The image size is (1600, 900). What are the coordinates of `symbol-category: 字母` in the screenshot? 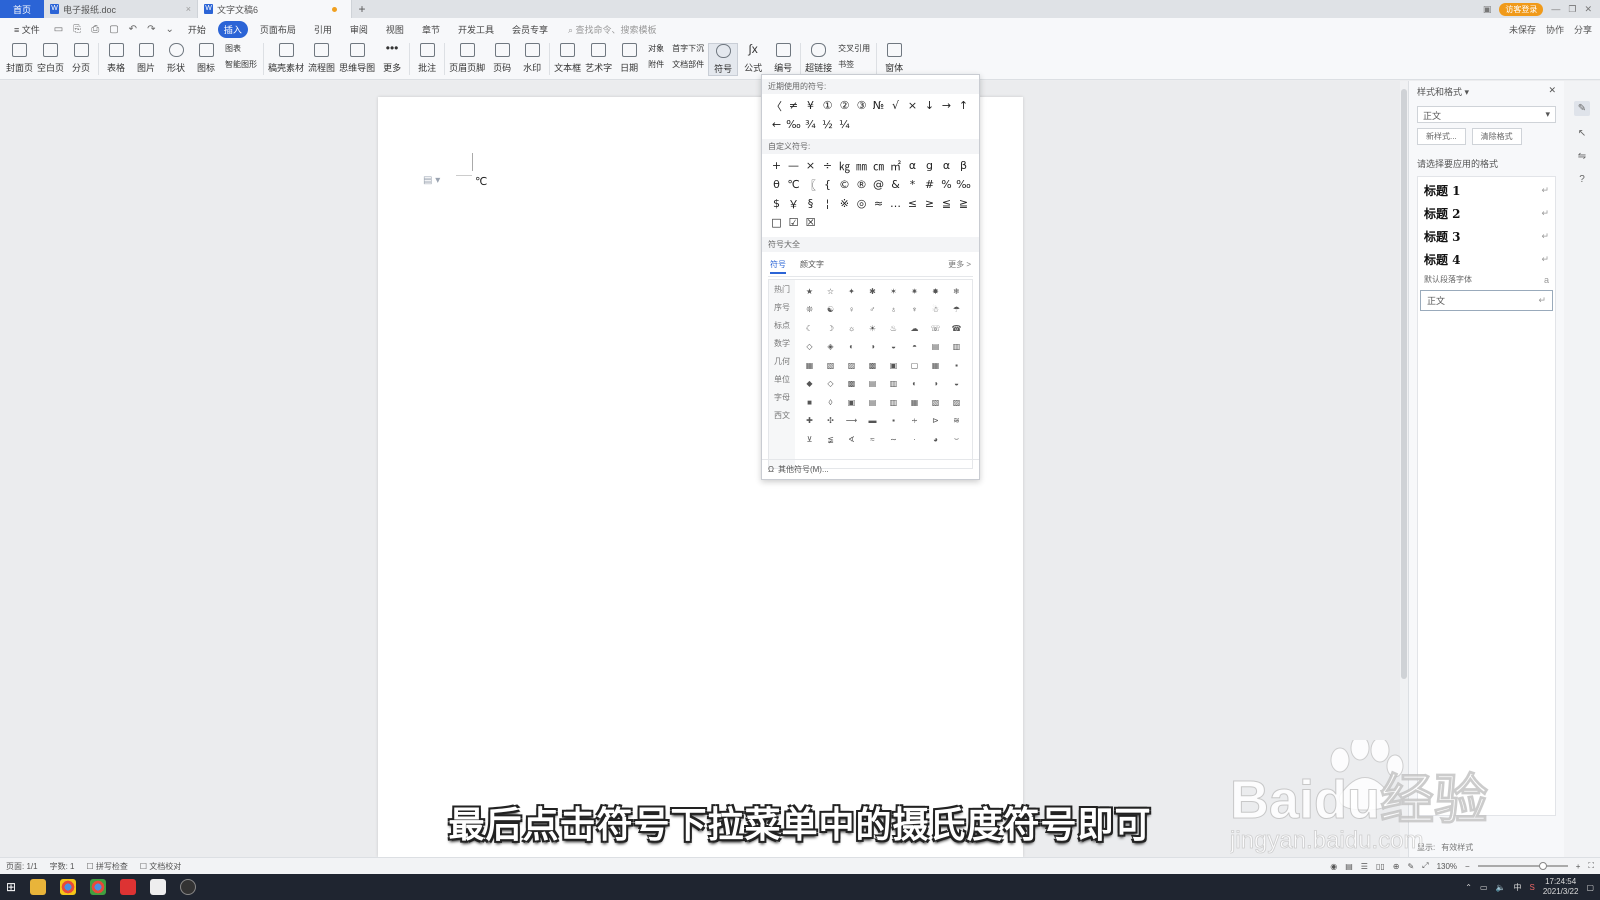 It's located at (782, 397).